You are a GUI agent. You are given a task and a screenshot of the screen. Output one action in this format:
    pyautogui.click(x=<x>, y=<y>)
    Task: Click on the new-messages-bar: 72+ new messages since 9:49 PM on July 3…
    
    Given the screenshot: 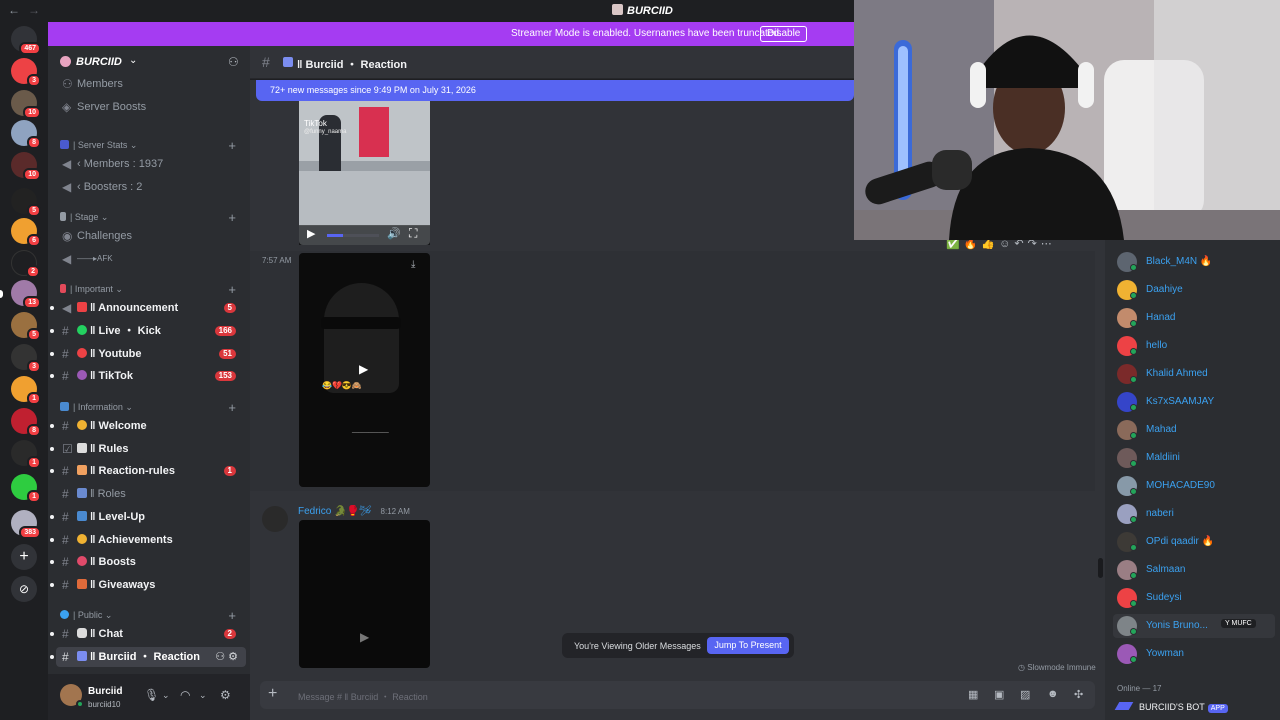 What is the action you would take?
    pyautogui.click(x=555, y=90)
    